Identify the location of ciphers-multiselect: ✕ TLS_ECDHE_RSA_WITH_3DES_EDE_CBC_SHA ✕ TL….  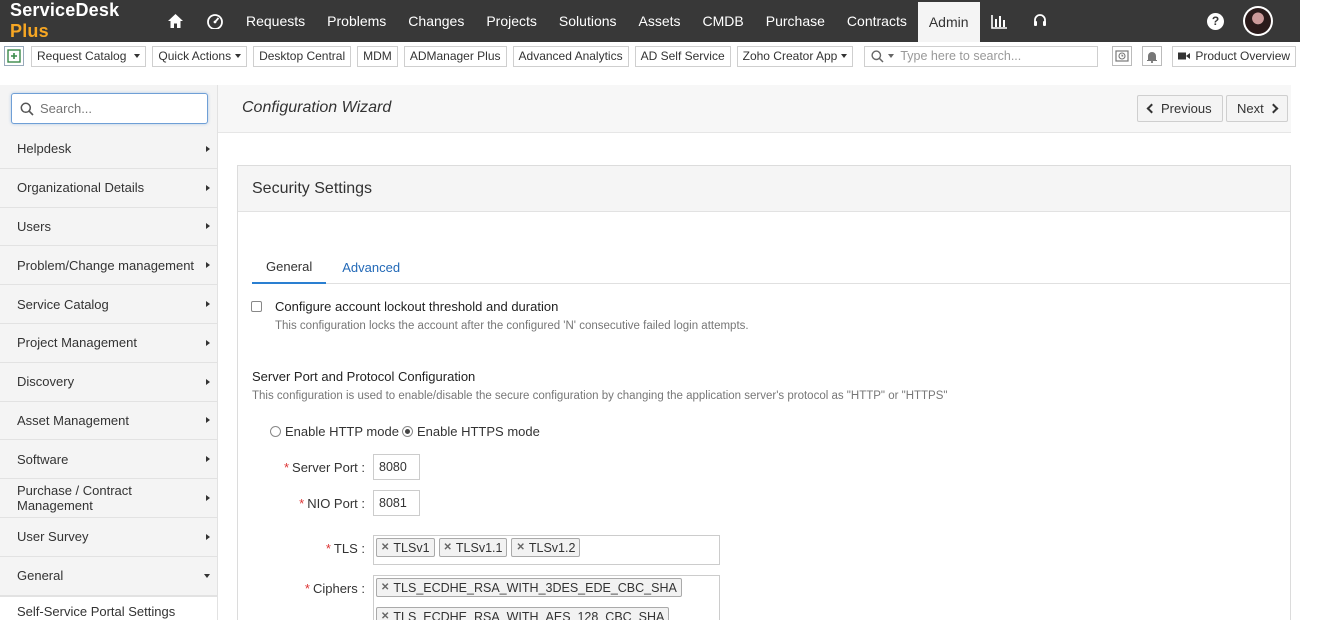
(546, 597).